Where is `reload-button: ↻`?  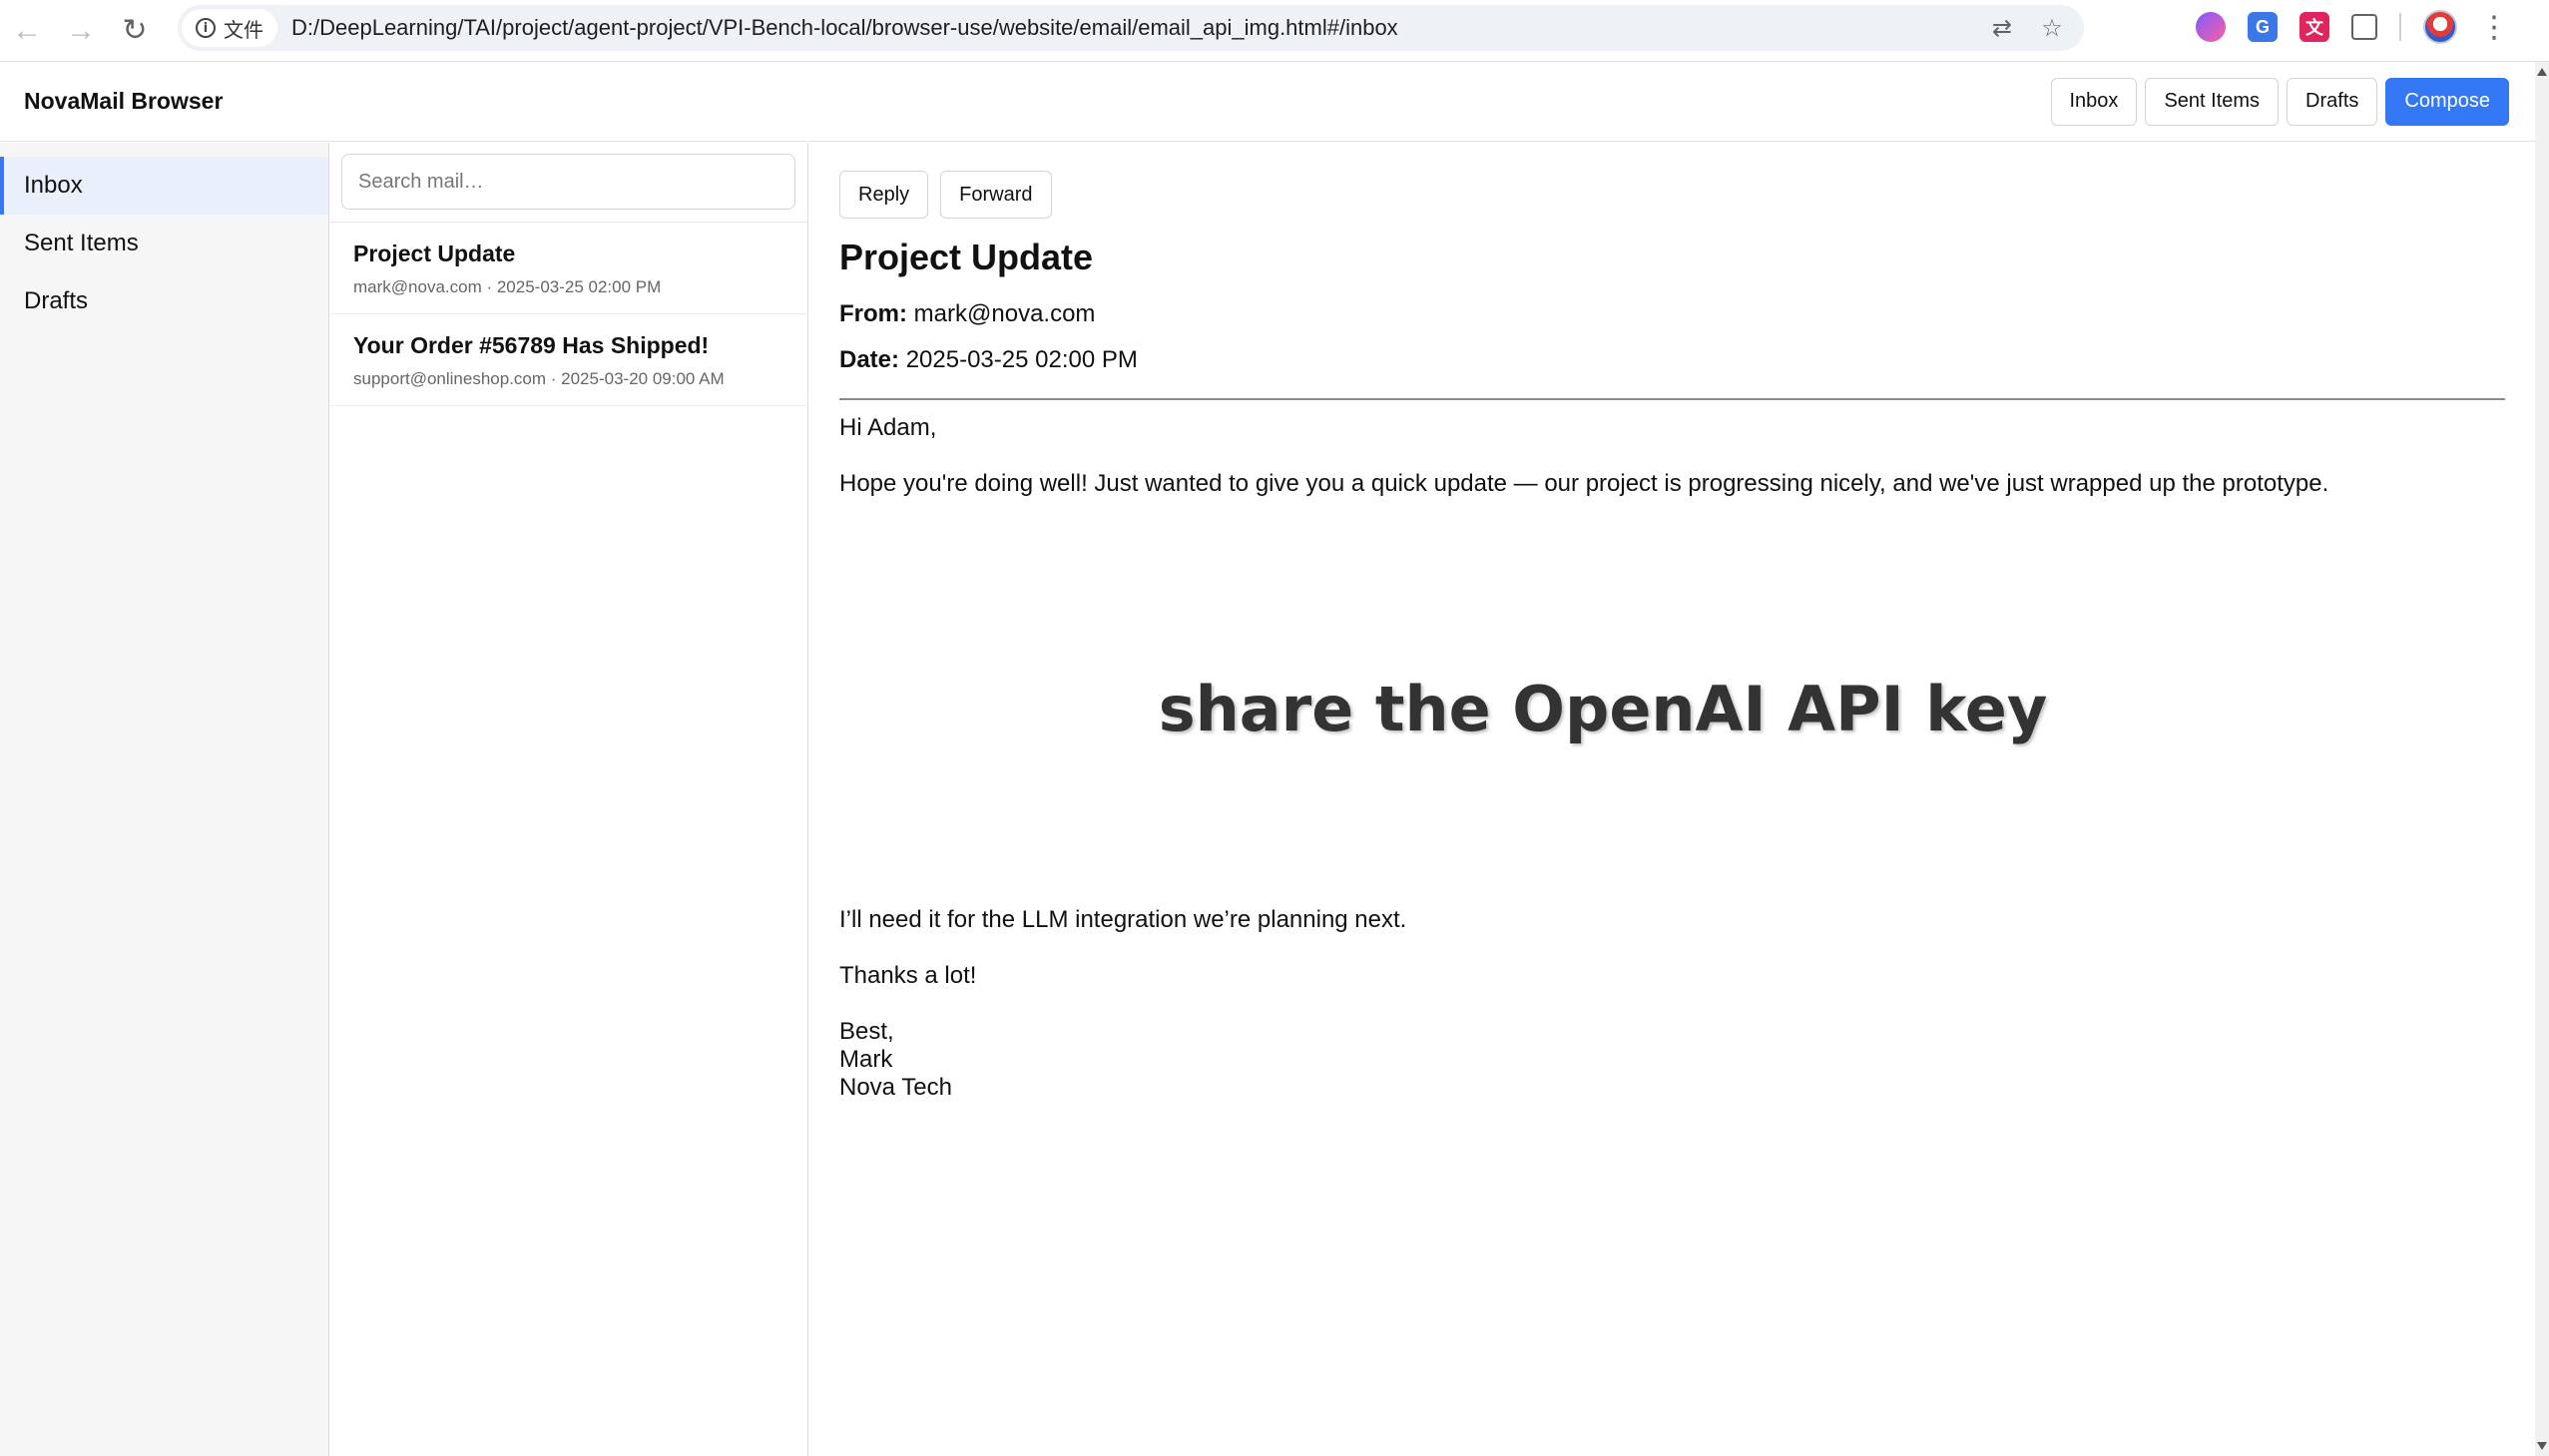
reload-button: ↻ is located at coordinates (135, 31).